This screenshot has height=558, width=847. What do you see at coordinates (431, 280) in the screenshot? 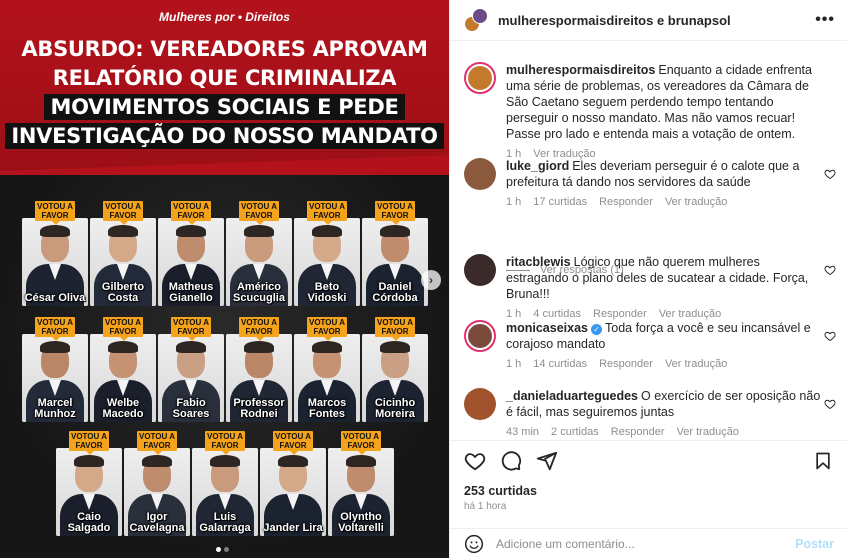
I see `carousel-next-button: ›` at bounding box center [431, 280].